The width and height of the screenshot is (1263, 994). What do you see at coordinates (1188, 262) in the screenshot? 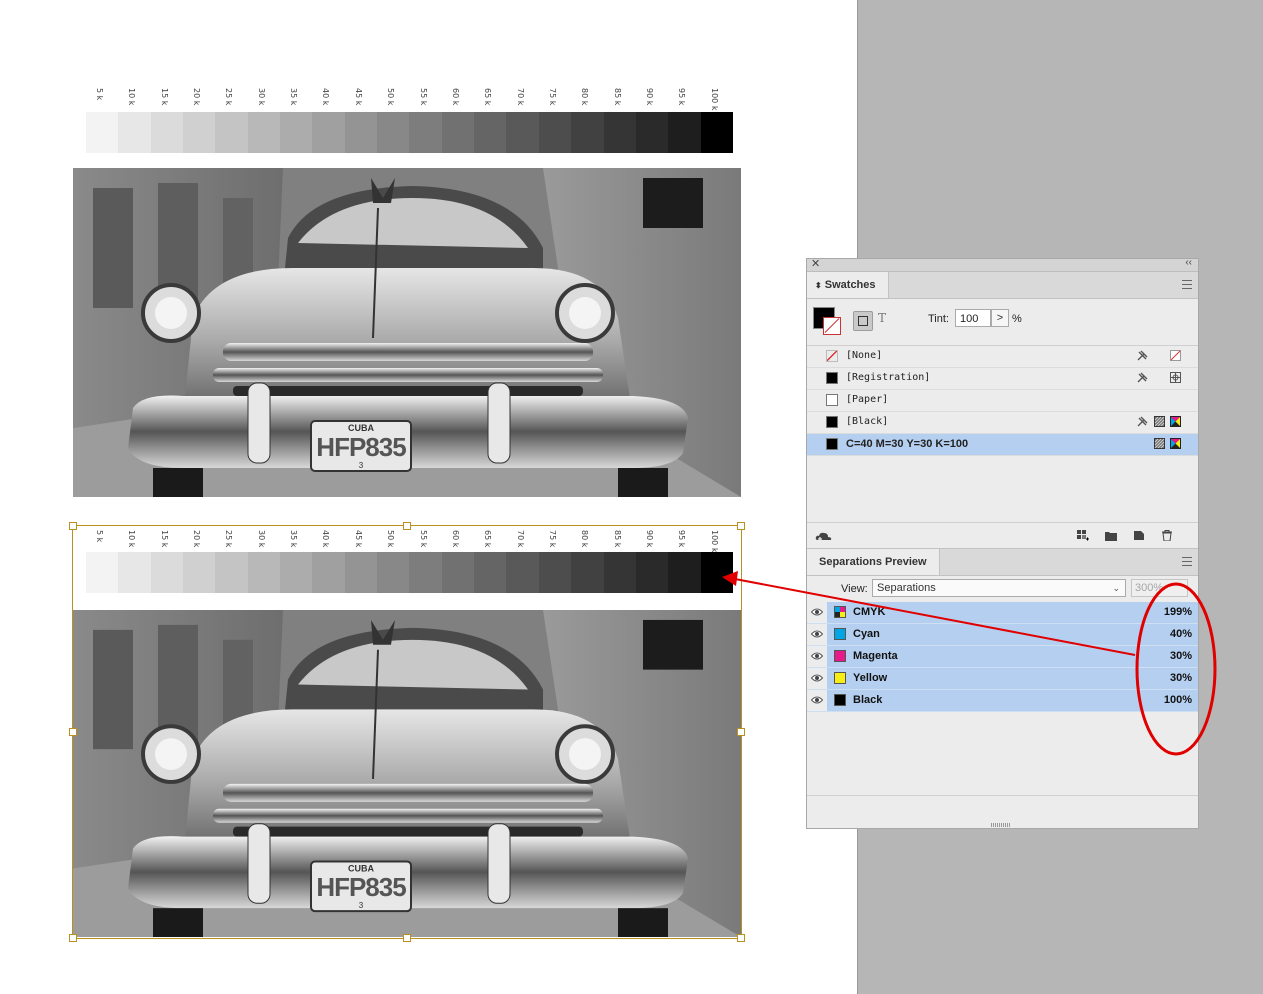
I see `collapse-icon: ‹‹` at bounding box center [1188, 262].